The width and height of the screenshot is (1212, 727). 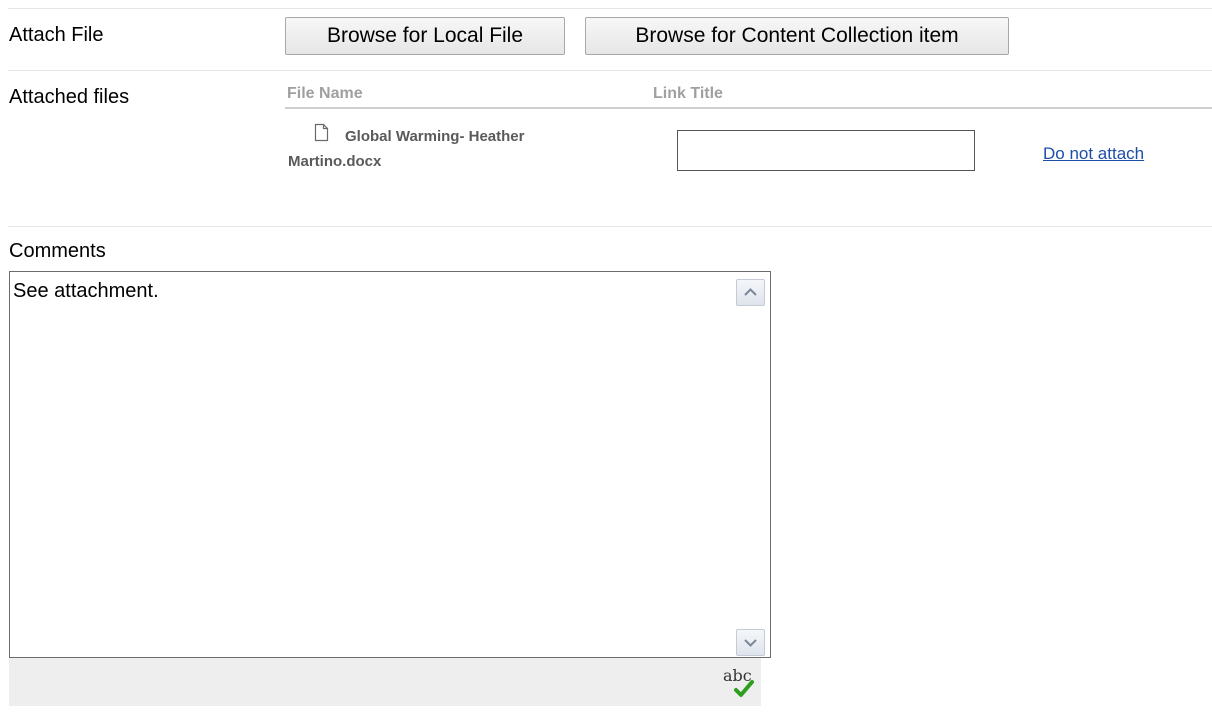 What do you see at coordinates (1093, 154) in the screenshot?
I see `do-not-attach-link: Do not attach` at bounding box center [1093, 154].